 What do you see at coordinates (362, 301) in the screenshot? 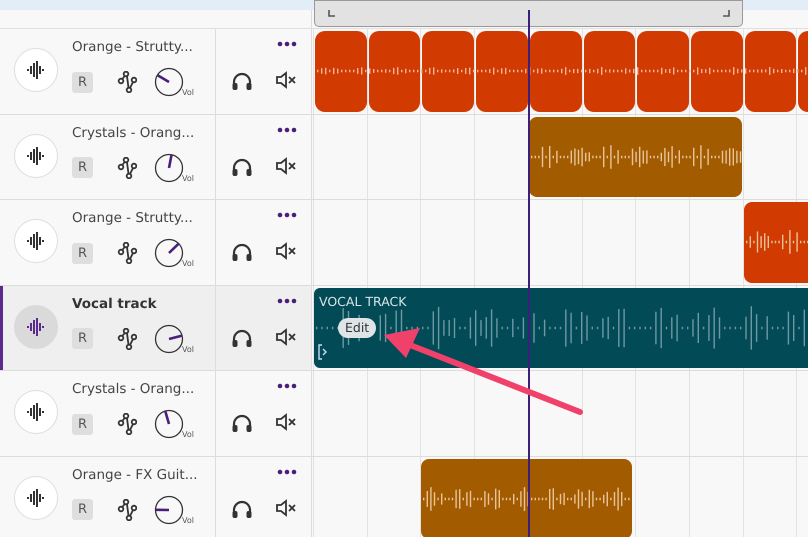
I see `clip-title: VOCAL TRACK` at bounding box center [362, 301].